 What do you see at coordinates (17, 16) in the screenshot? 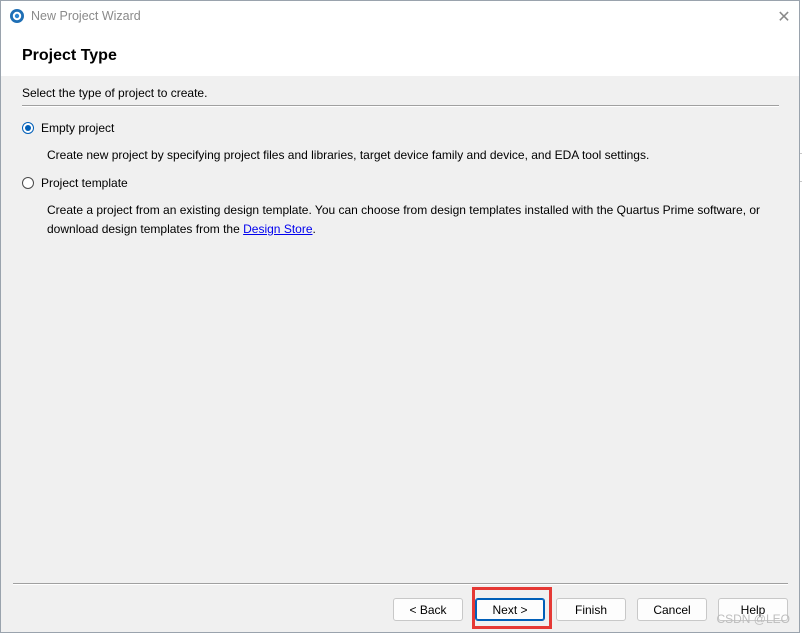
I see `quartus-globe-icon` at bounding box center [17, 16].